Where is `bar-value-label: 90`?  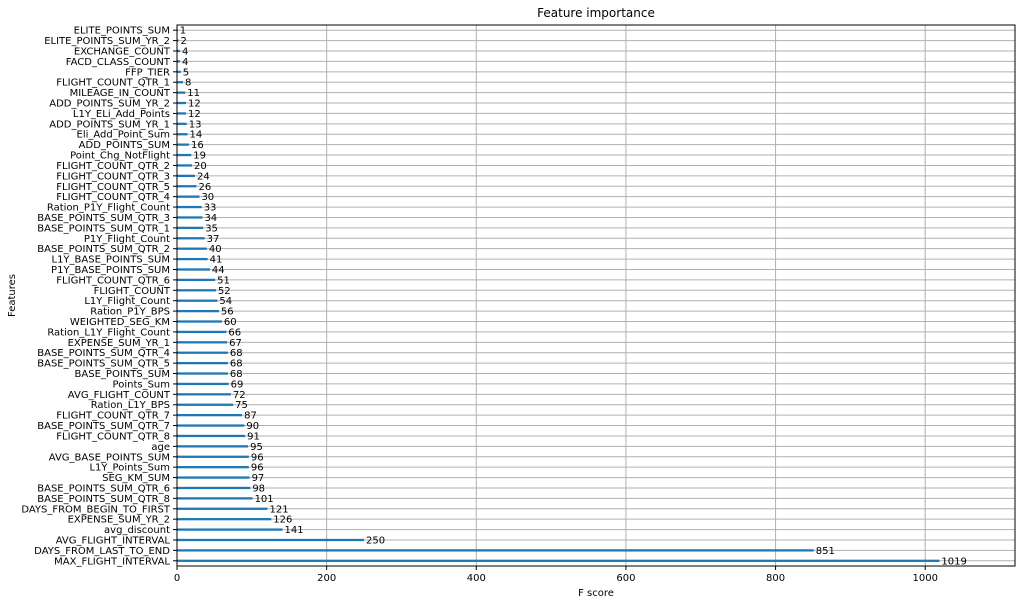
bar-value-label: 90 is located at coordinates (252, 426).